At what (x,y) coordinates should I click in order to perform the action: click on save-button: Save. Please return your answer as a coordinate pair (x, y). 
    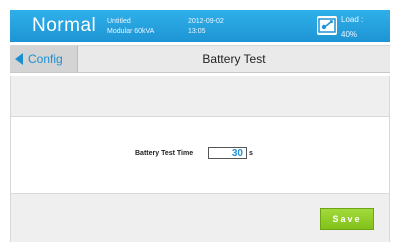
    Looking at the image, I should click on (347, 219).